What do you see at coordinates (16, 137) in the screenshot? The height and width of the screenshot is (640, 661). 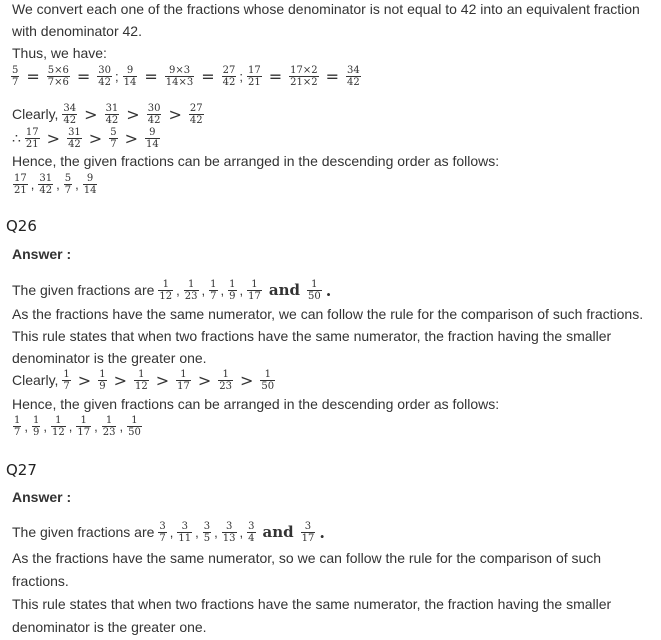 I see `therefore-symbol: ∴` at bounding box center [16, 137].